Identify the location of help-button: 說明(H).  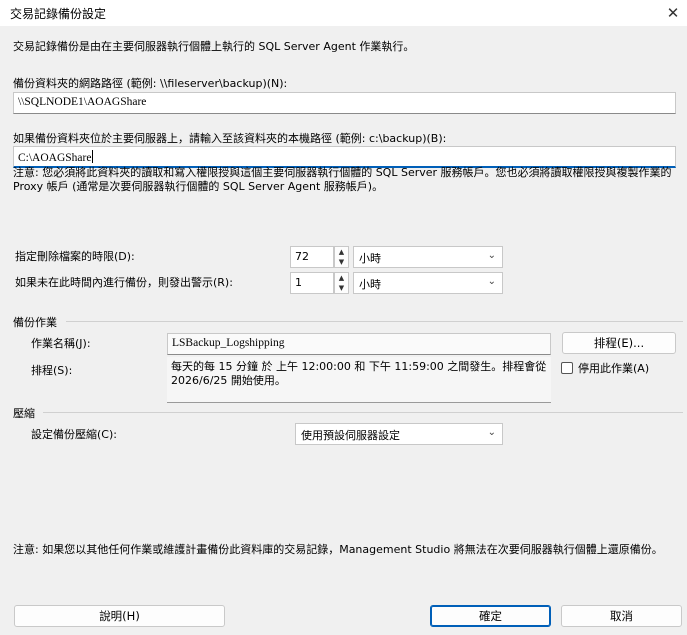
(119, 616).